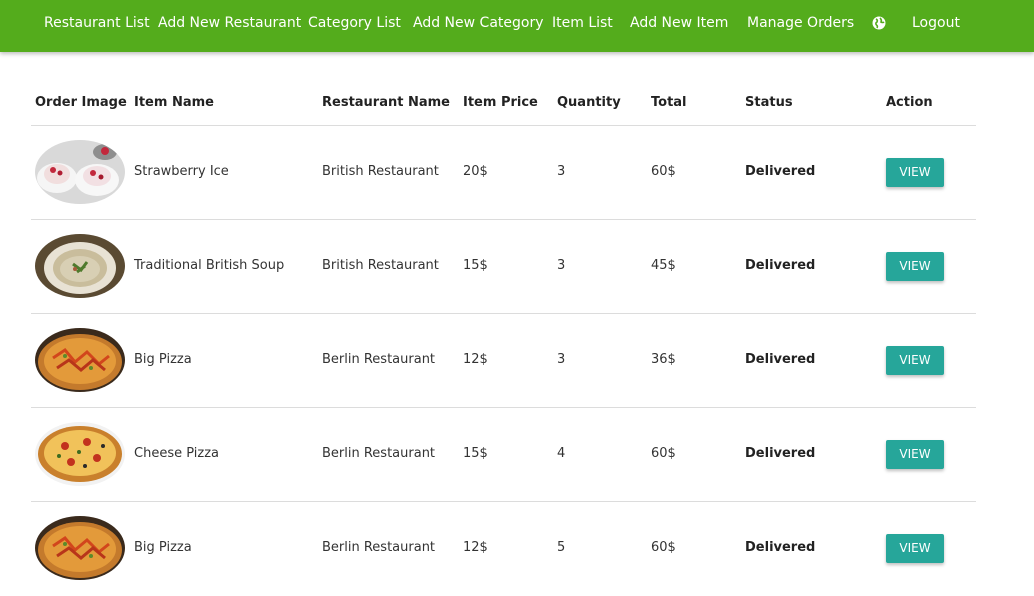 The height and width of the screenshot is (596, 1034). What do you see at coordinates (80, 266) in the screenshot?
I see `order-image-british-soup` at bounding box center [80, 266].